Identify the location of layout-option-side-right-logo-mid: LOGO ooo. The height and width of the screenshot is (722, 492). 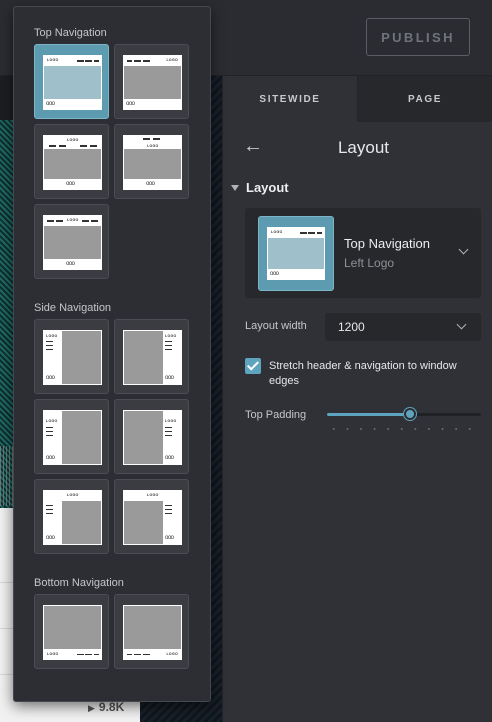
(151, 436).